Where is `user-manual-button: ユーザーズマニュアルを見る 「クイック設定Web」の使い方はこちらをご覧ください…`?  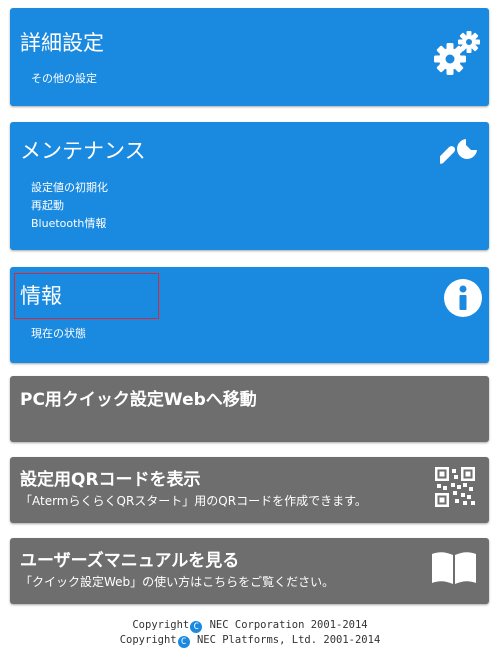
user-manual-button: ユーザーズマニュアルを見る 「クイック設定Web」の使い方はこちらをご覧ください… is located at coordinates (249, 571).